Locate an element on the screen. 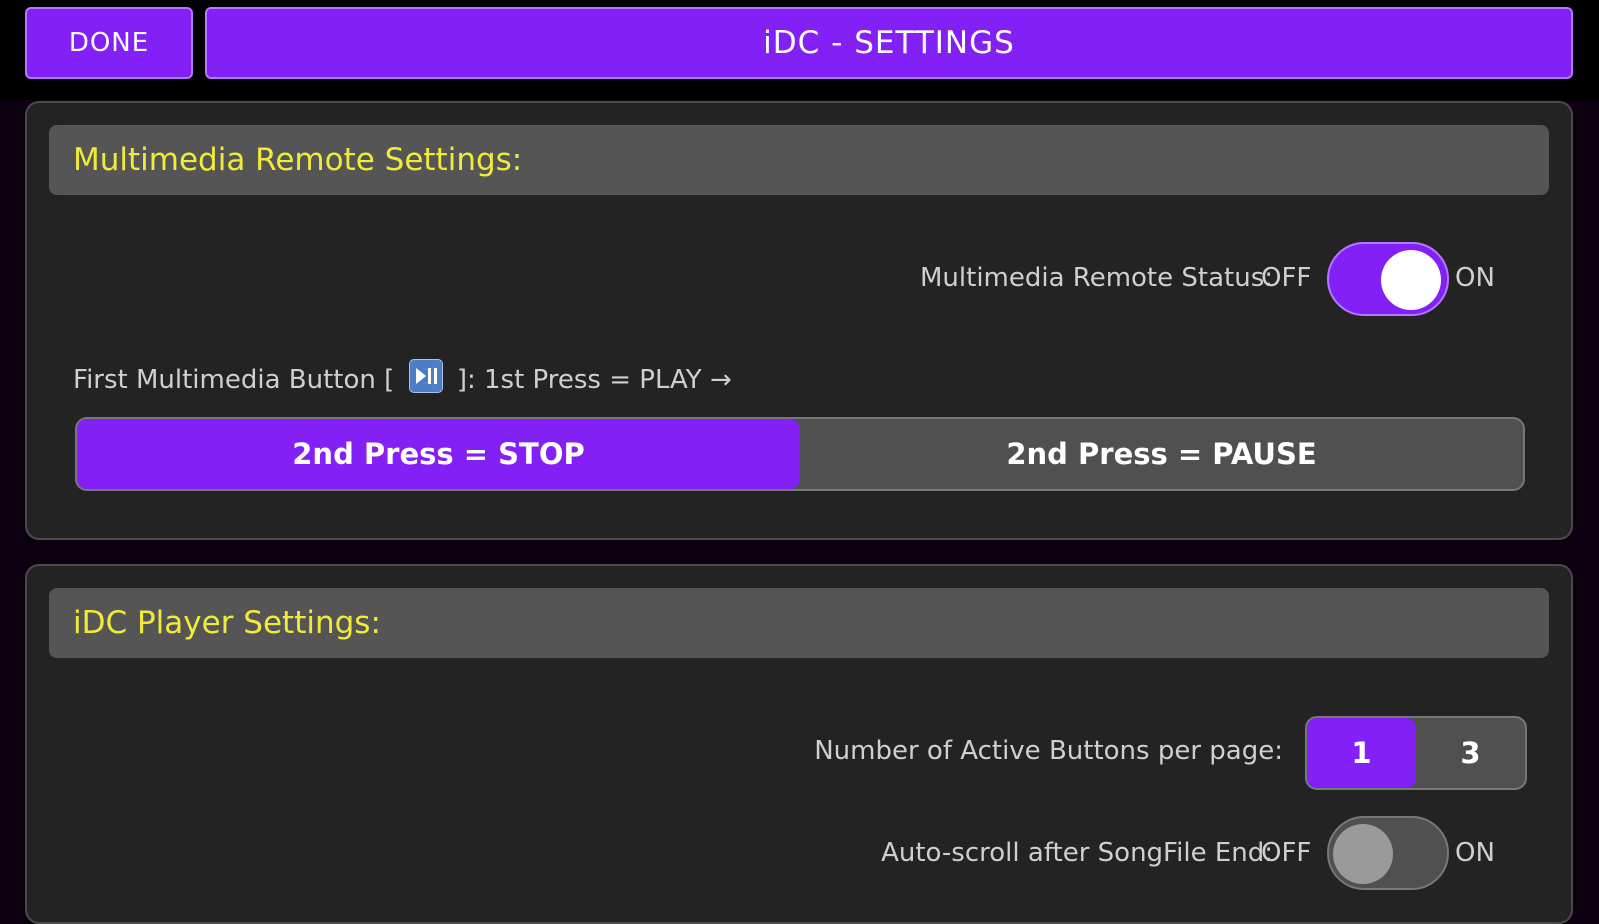 This screenshot has width=1599, height=924. multimedia-status-label: Multimedia Remote Status: is located at coordinates (1096, 278).